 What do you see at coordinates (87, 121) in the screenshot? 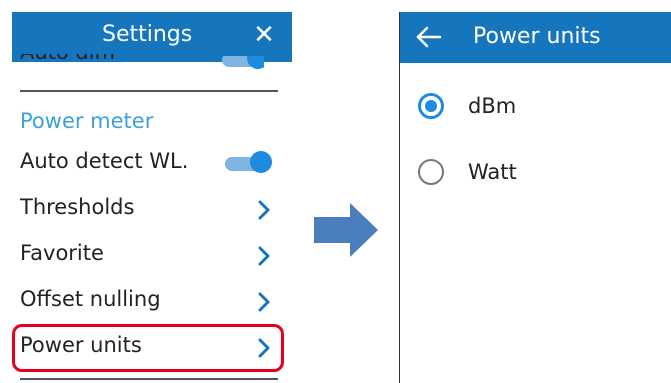
I see `section-title-power-meter: Power meter` at bounding box center [87, 121].